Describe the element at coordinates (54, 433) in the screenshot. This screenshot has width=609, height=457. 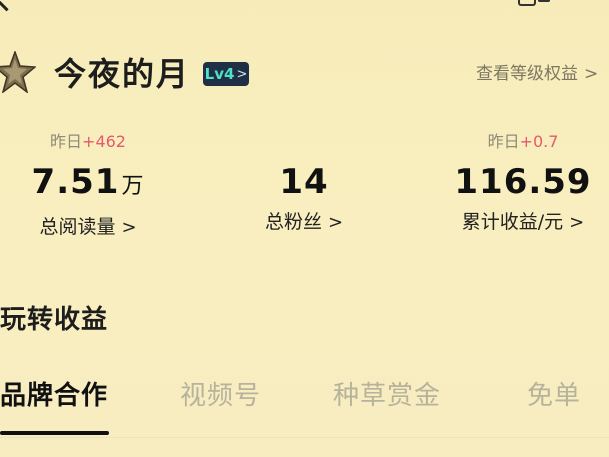
I see `active-tab-indicator` at that location.